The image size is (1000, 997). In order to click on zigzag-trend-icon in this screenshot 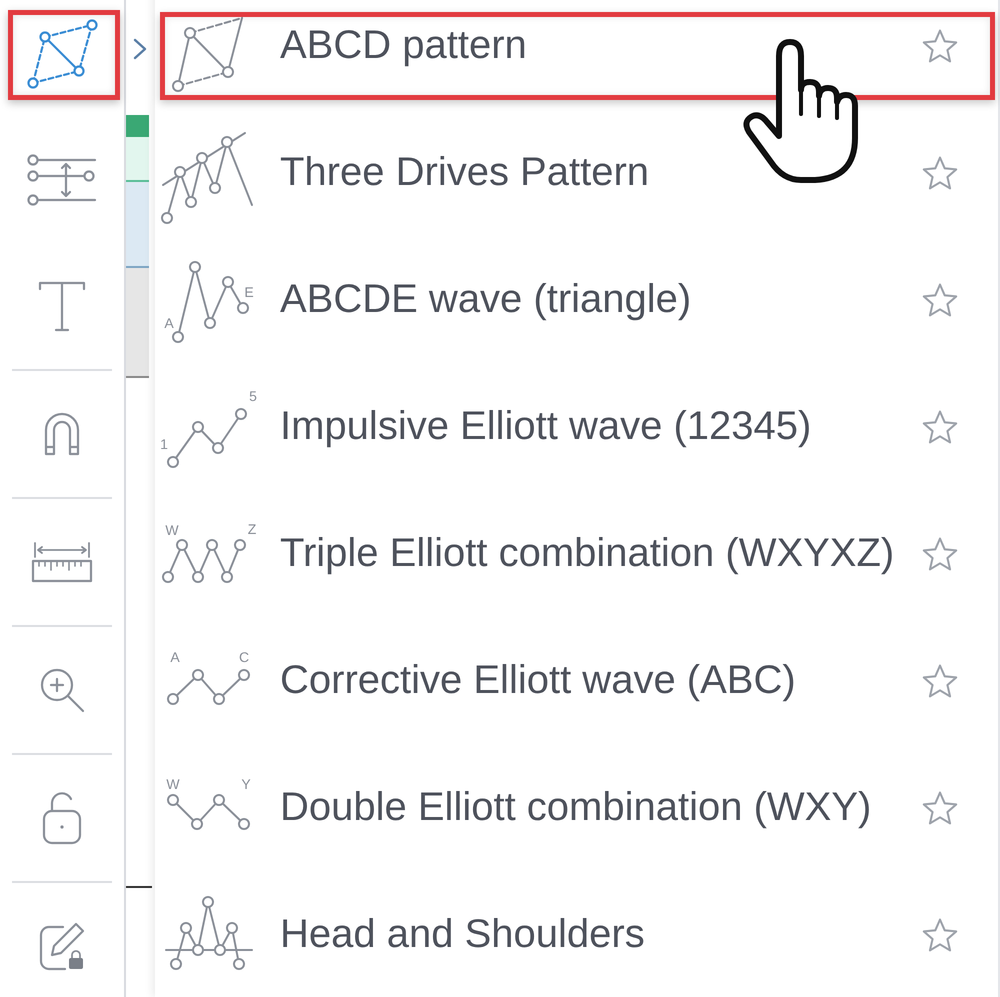, I will do `click(207, 178)`.